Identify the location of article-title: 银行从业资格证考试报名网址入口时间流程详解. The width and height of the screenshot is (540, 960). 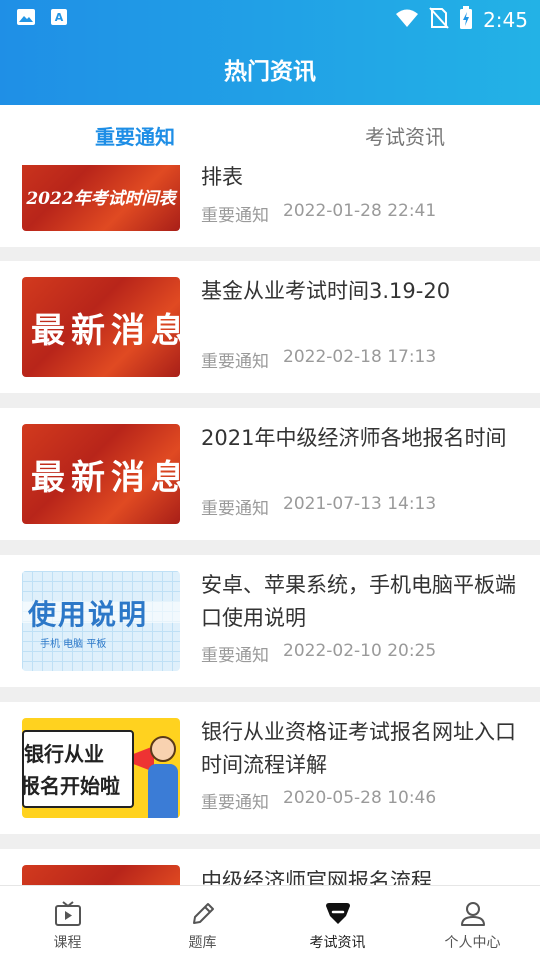
(358, 748).